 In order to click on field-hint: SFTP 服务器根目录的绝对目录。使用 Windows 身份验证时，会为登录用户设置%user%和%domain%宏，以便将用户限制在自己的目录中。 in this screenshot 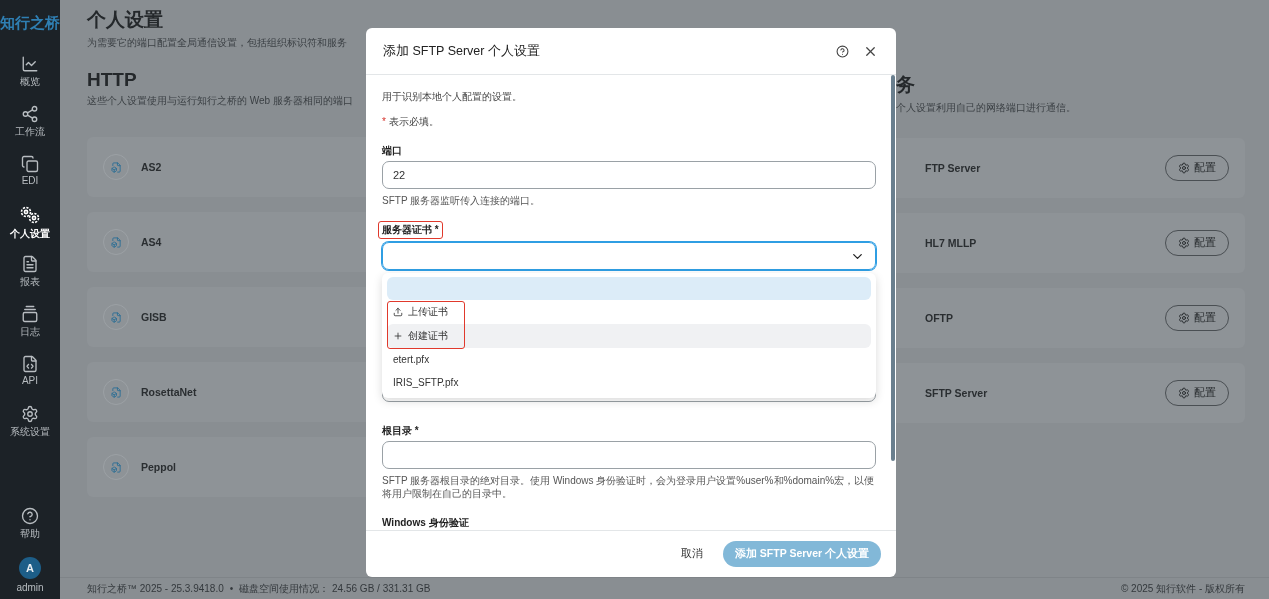, I will do `click(629, 487)`.